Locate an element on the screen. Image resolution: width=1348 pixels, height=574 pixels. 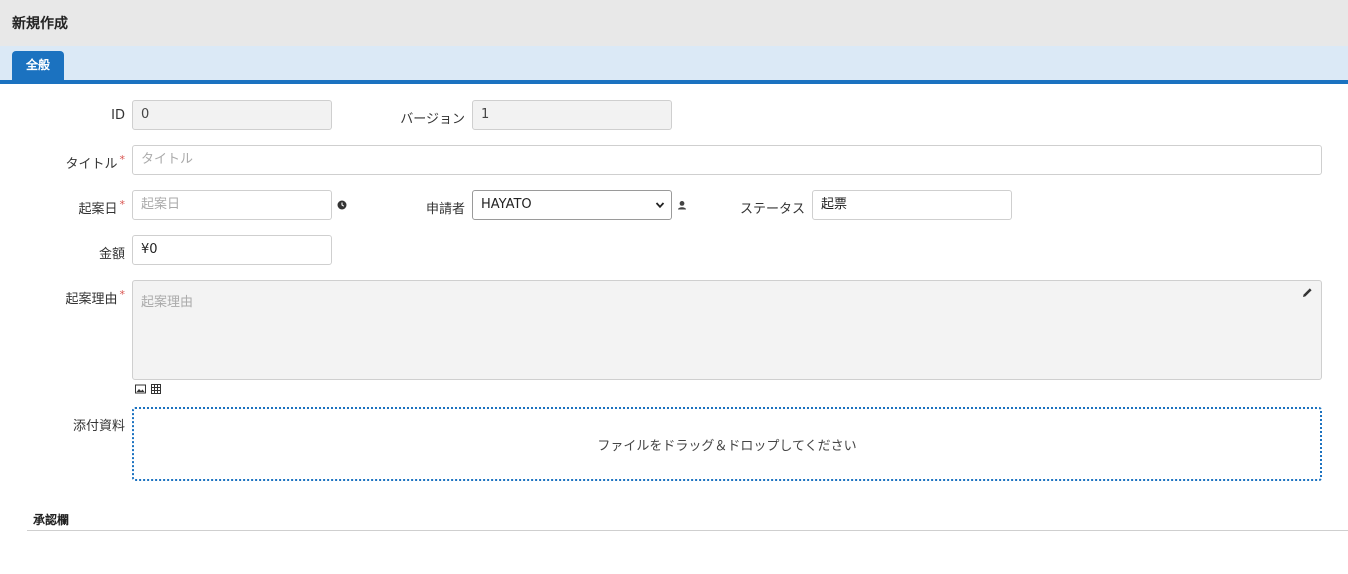
clock-icon is located at coordinates (342, 205).